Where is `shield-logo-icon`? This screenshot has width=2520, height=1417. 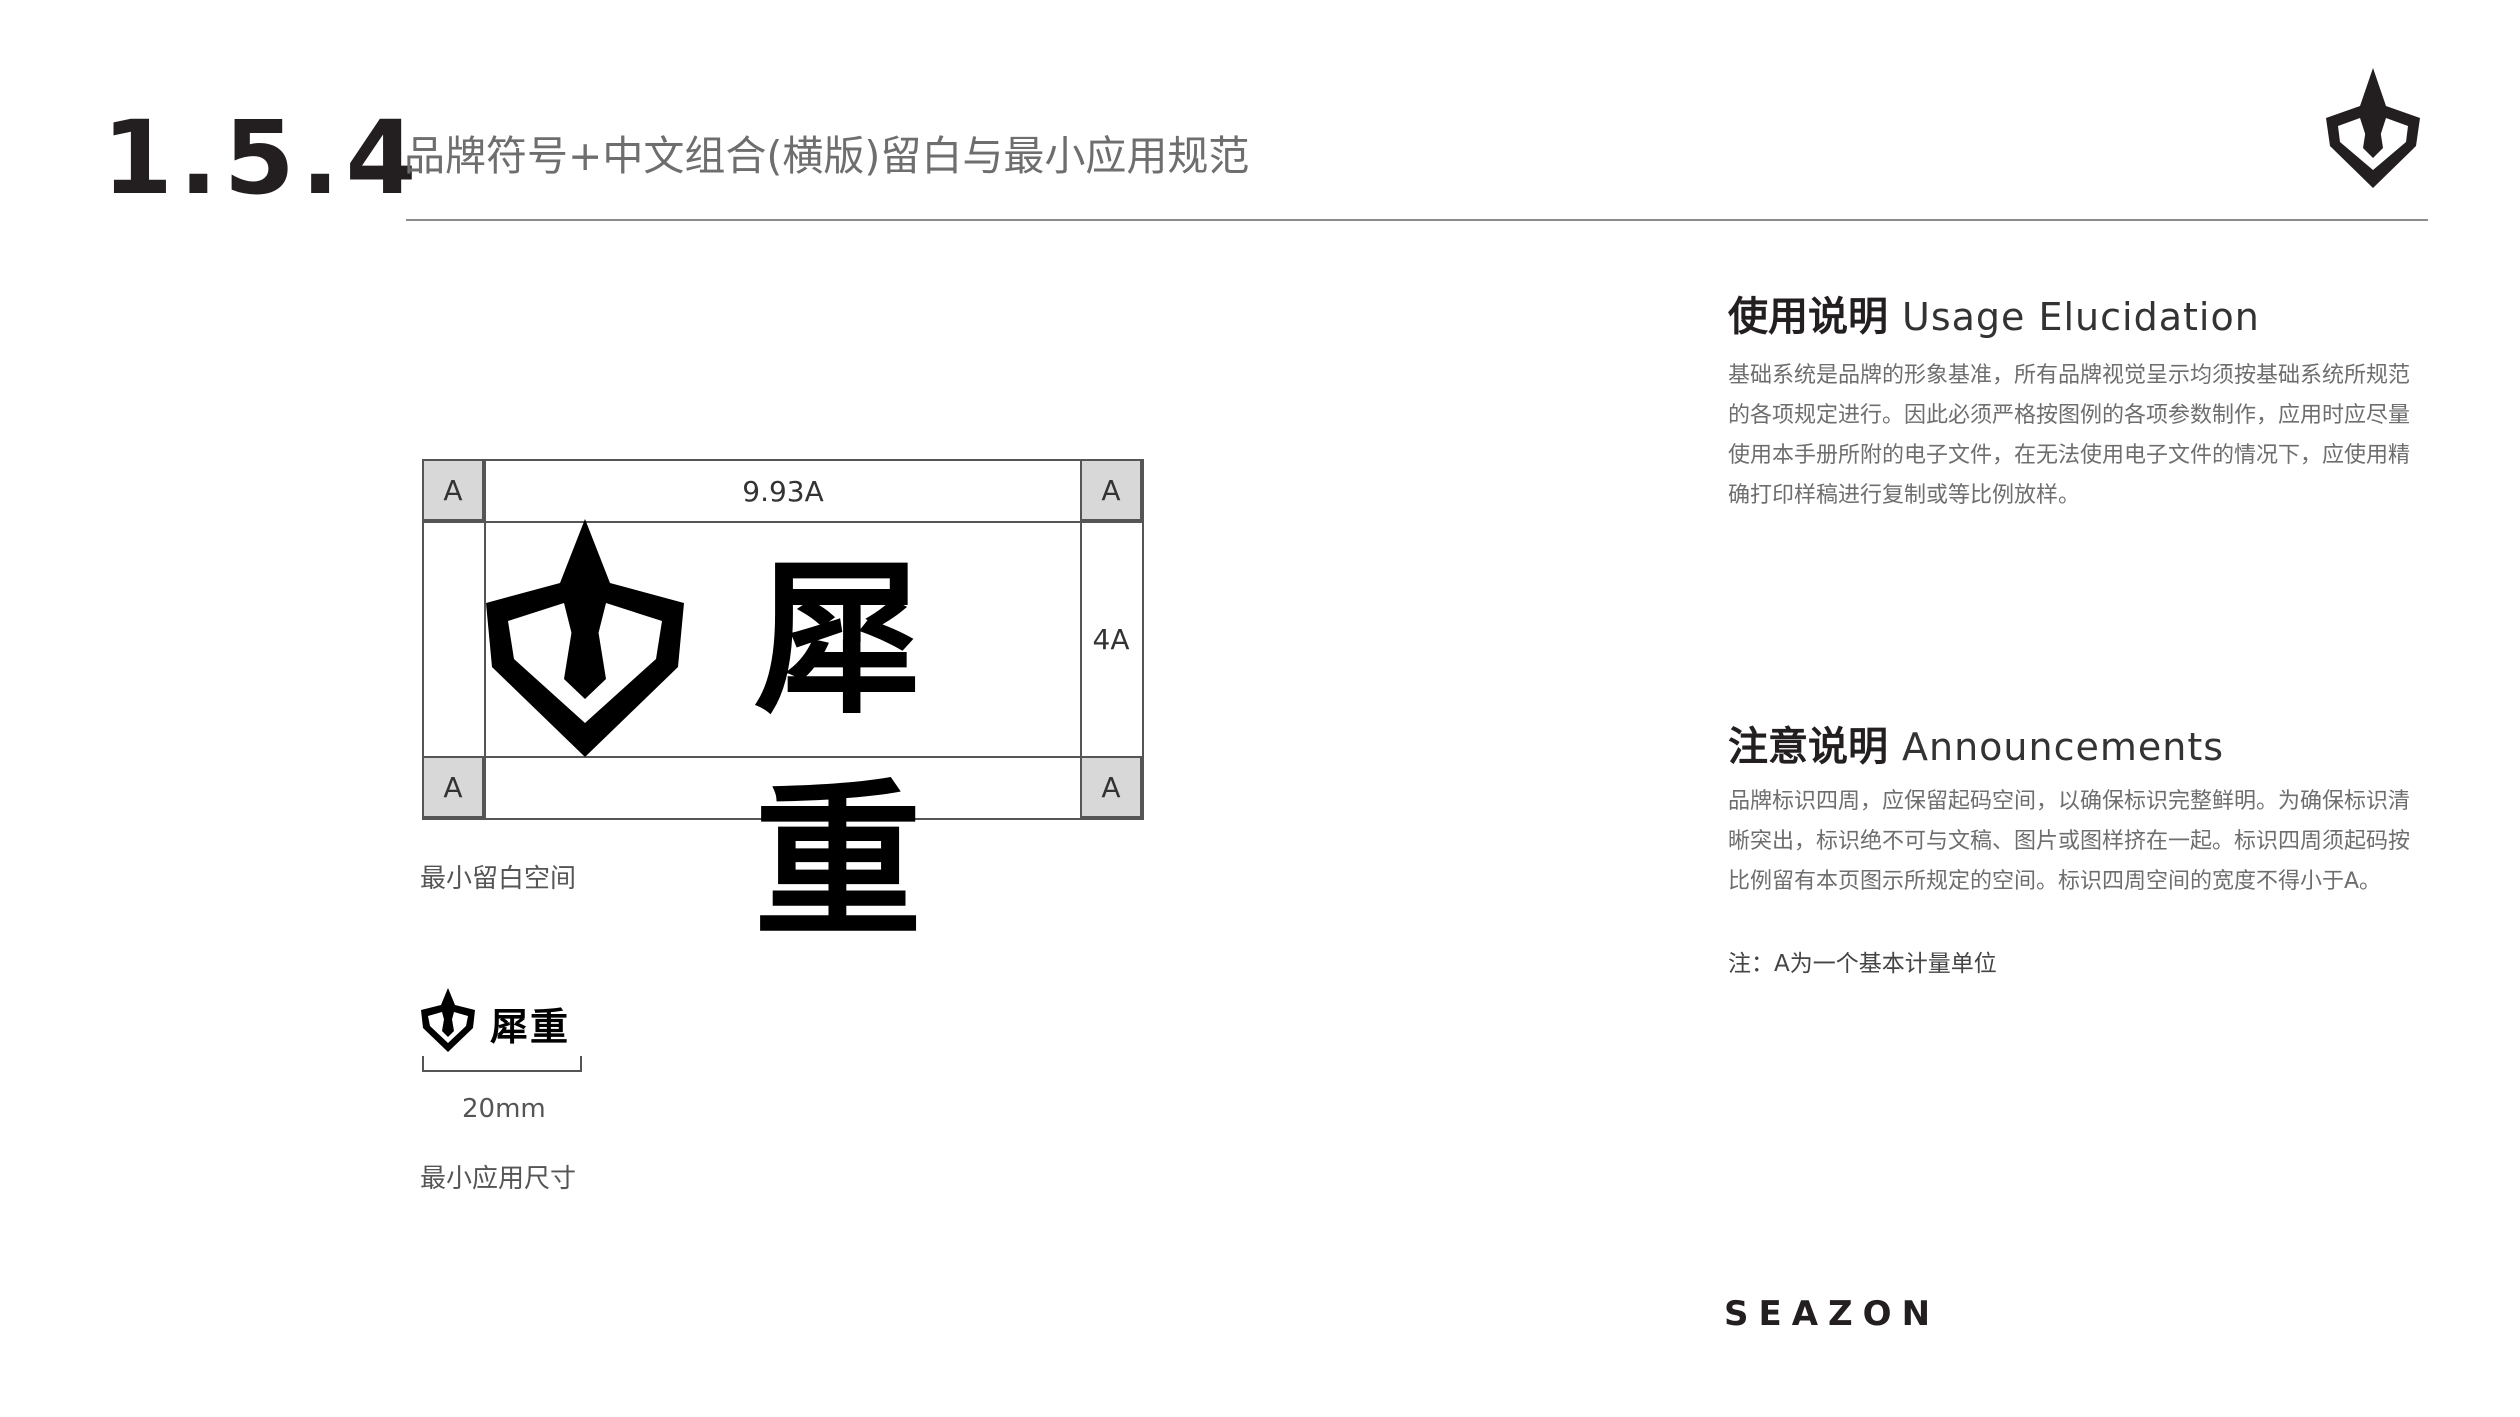
shield-logo-icon is located at coordinates (585, 638).